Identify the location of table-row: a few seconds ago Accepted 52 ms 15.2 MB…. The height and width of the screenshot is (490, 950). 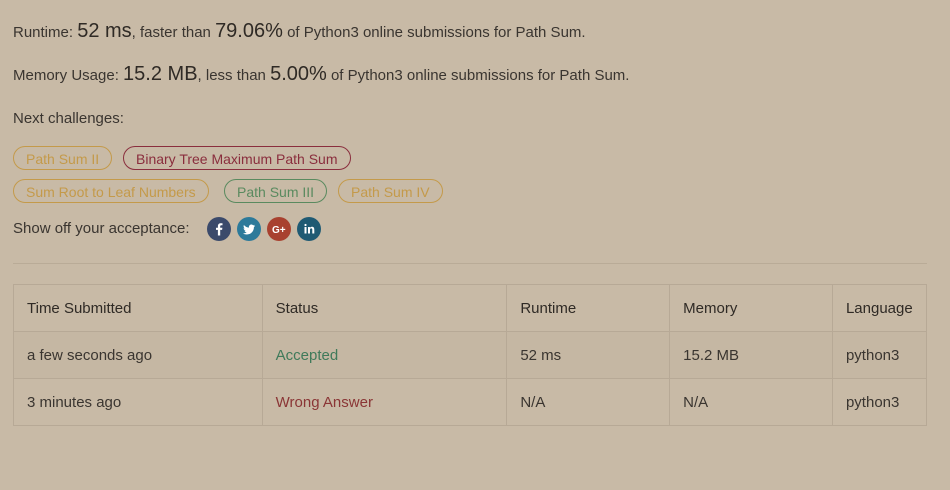
(470, 355).